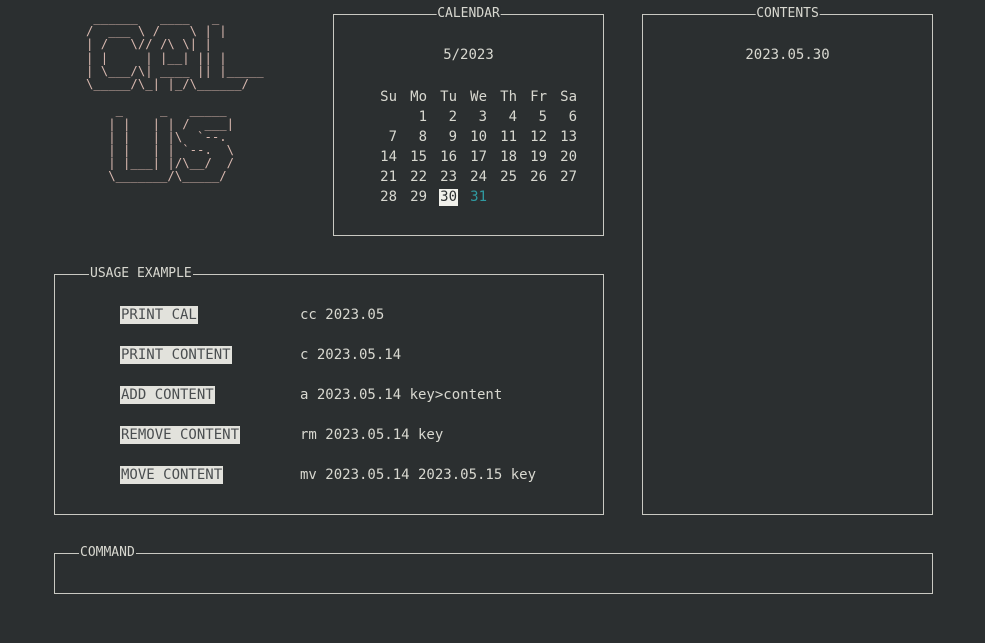  What do you see at coordinates (413, 137) in the screenshot?
I see `calendar-day: 8` at bounding box center [413, 137].